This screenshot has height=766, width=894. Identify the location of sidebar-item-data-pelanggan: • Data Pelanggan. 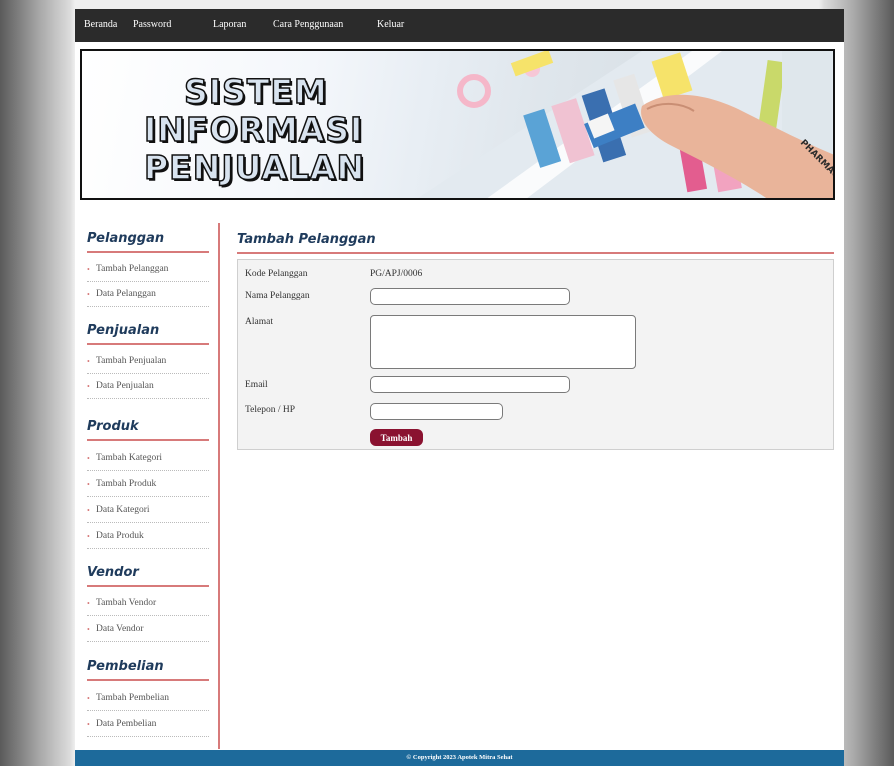
(148, 296).